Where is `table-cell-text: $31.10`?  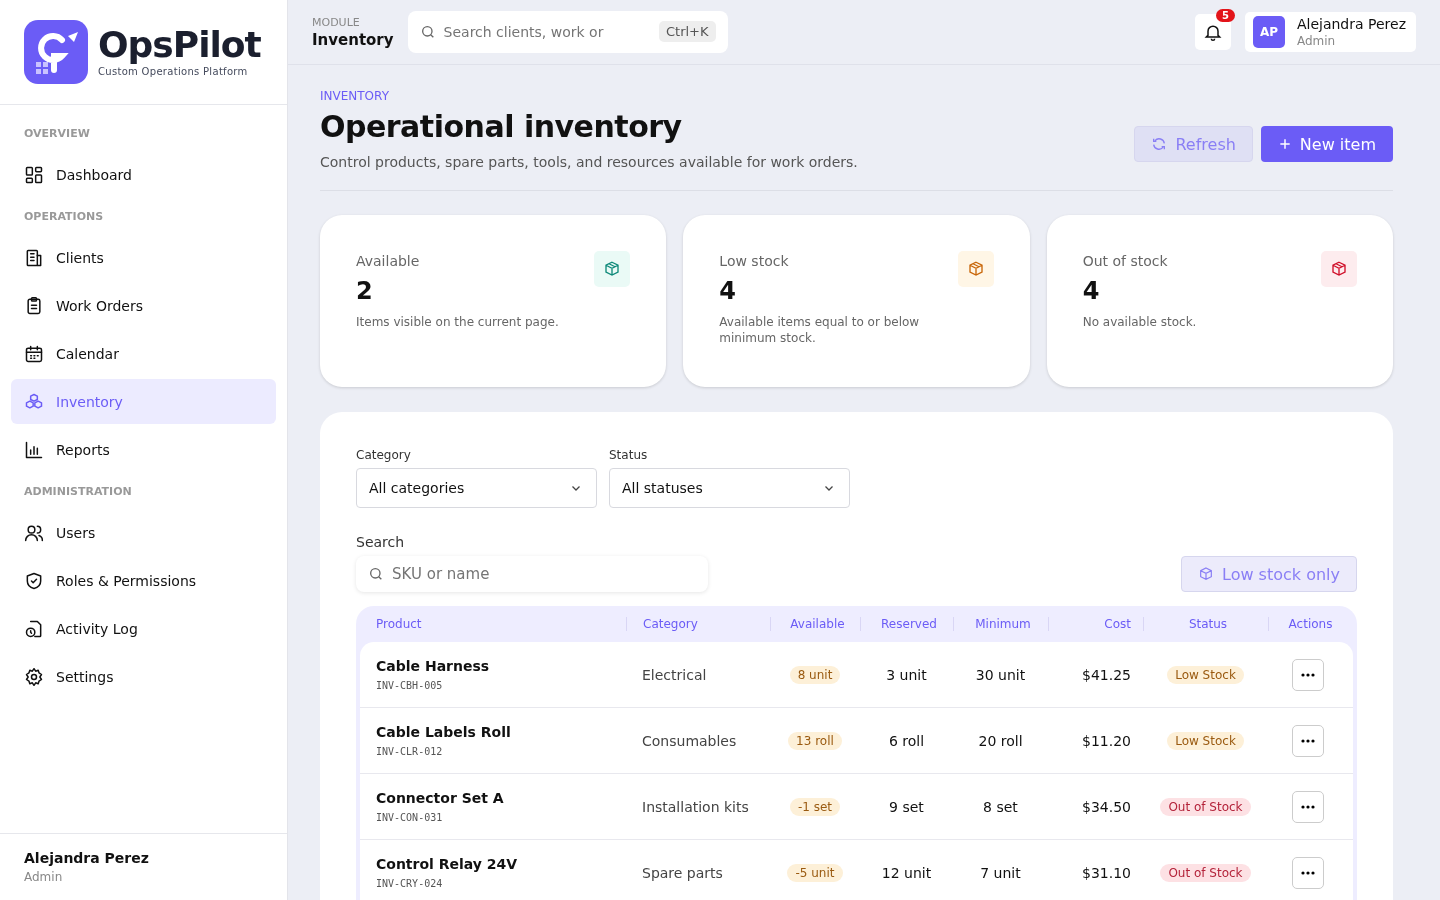 table-cell-text: $31.10 is located at coordinates (1106, 872).